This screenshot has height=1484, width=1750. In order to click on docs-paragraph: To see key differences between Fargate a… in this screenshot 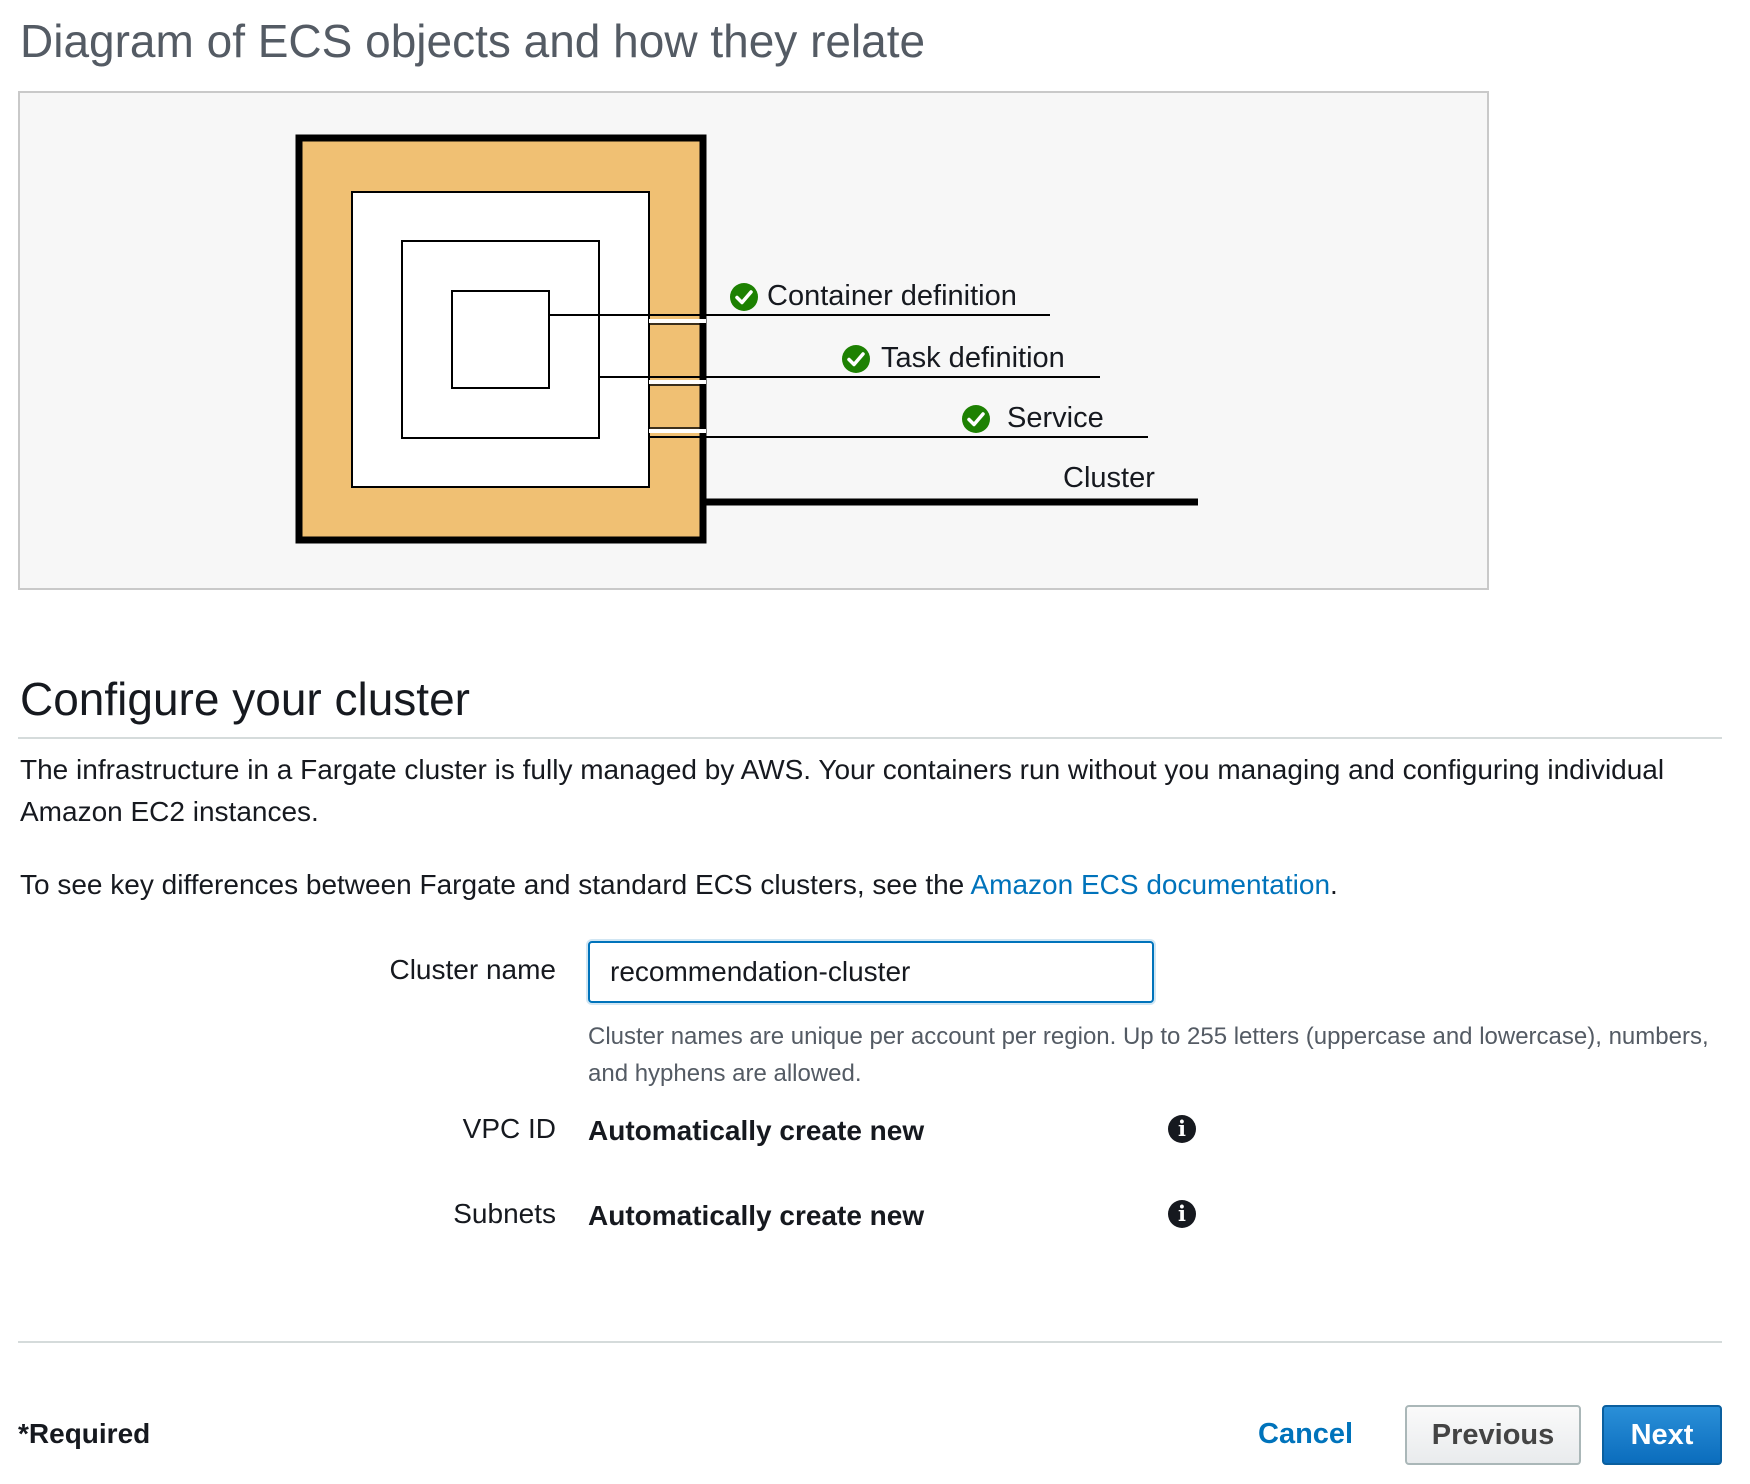, I will do `click(870, 885)`.